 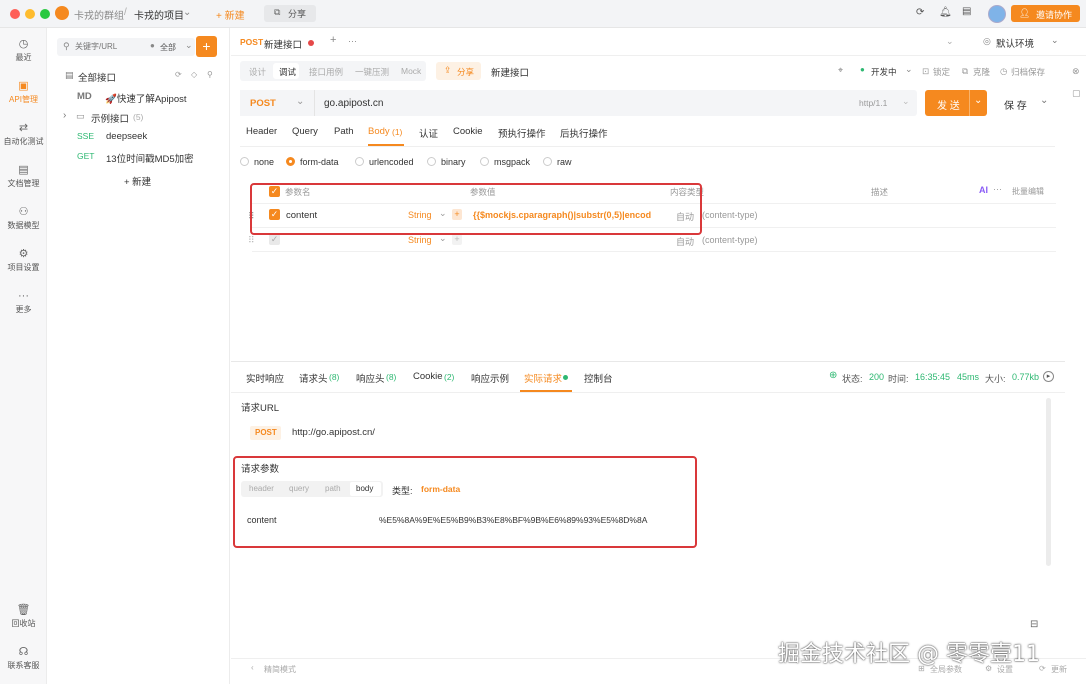 I want to click on sidebar-item-automation: ⇄ 自动化测试, so click(x=23, y=134).